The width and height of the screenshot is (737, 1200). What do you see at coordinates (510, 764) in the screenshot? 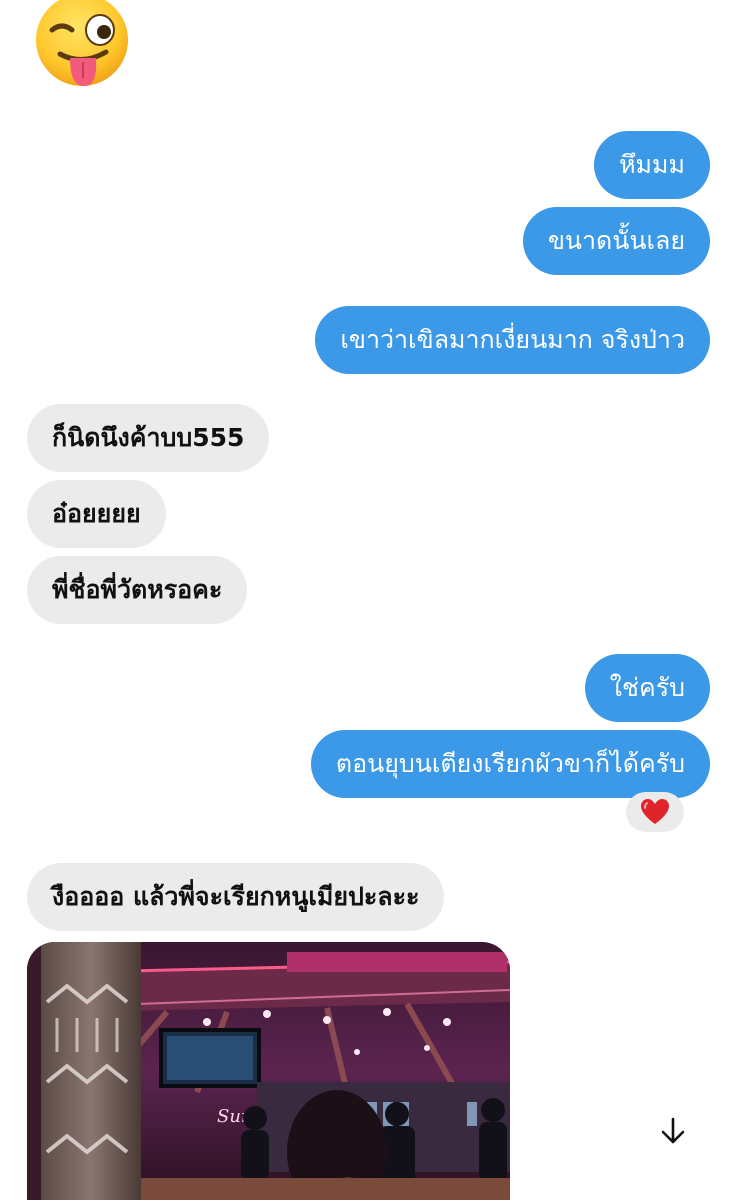
I see `message-bubble-outgoing: ตอนยุบนเตียงเรียกผัวขาก็ได้ครับ` at bounding box center [510, 764].